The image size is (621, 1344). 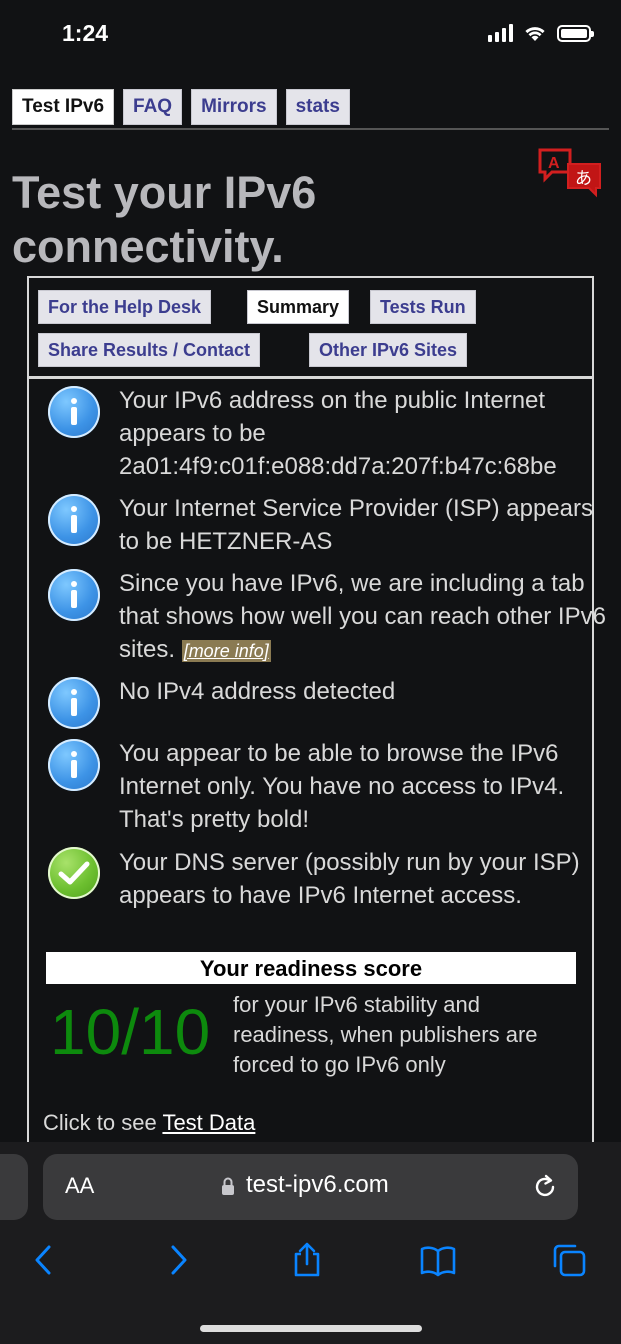 I want to click on nav-divider, so click(x=310, y=129).